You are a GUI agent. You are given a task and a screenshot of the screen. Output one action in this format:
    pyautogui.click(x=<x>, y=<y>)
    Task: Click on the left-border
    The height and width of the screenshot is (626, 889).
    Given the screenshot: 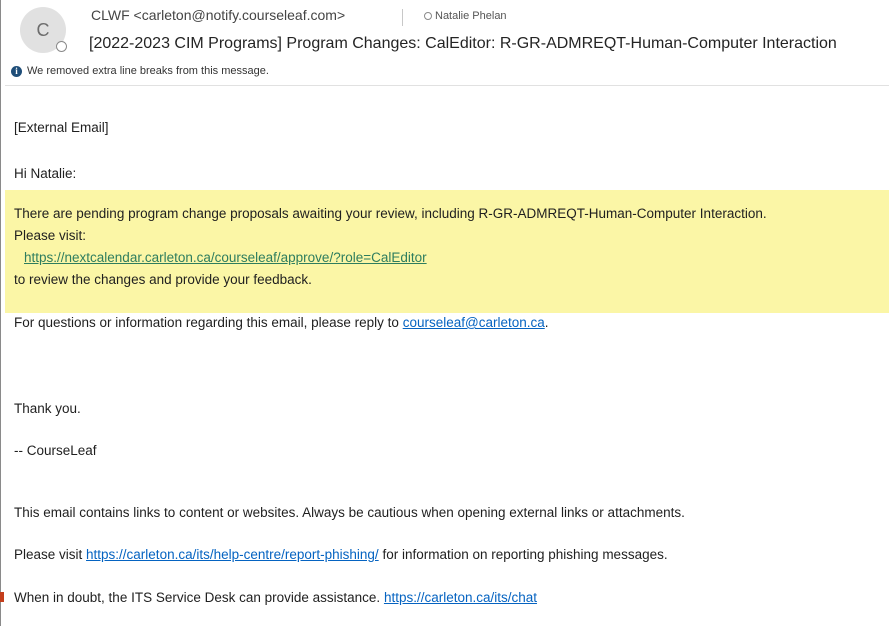 What is the action you would take?
    pyautogui.click(x=0, y=313)
    